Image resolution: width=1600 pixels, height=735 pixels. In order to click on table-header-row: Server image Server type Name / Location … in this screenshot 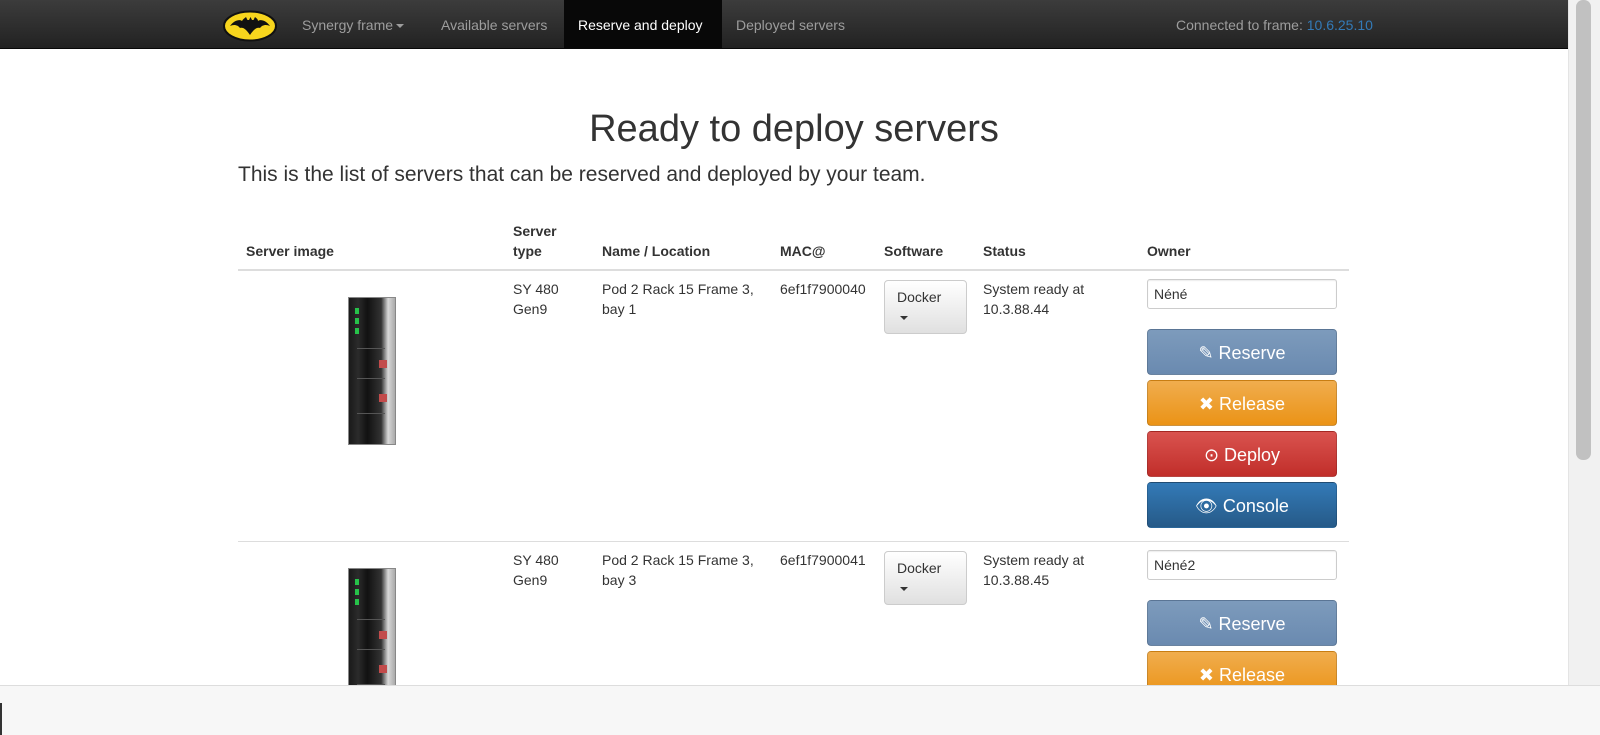, I will do `click(793, 242)`.